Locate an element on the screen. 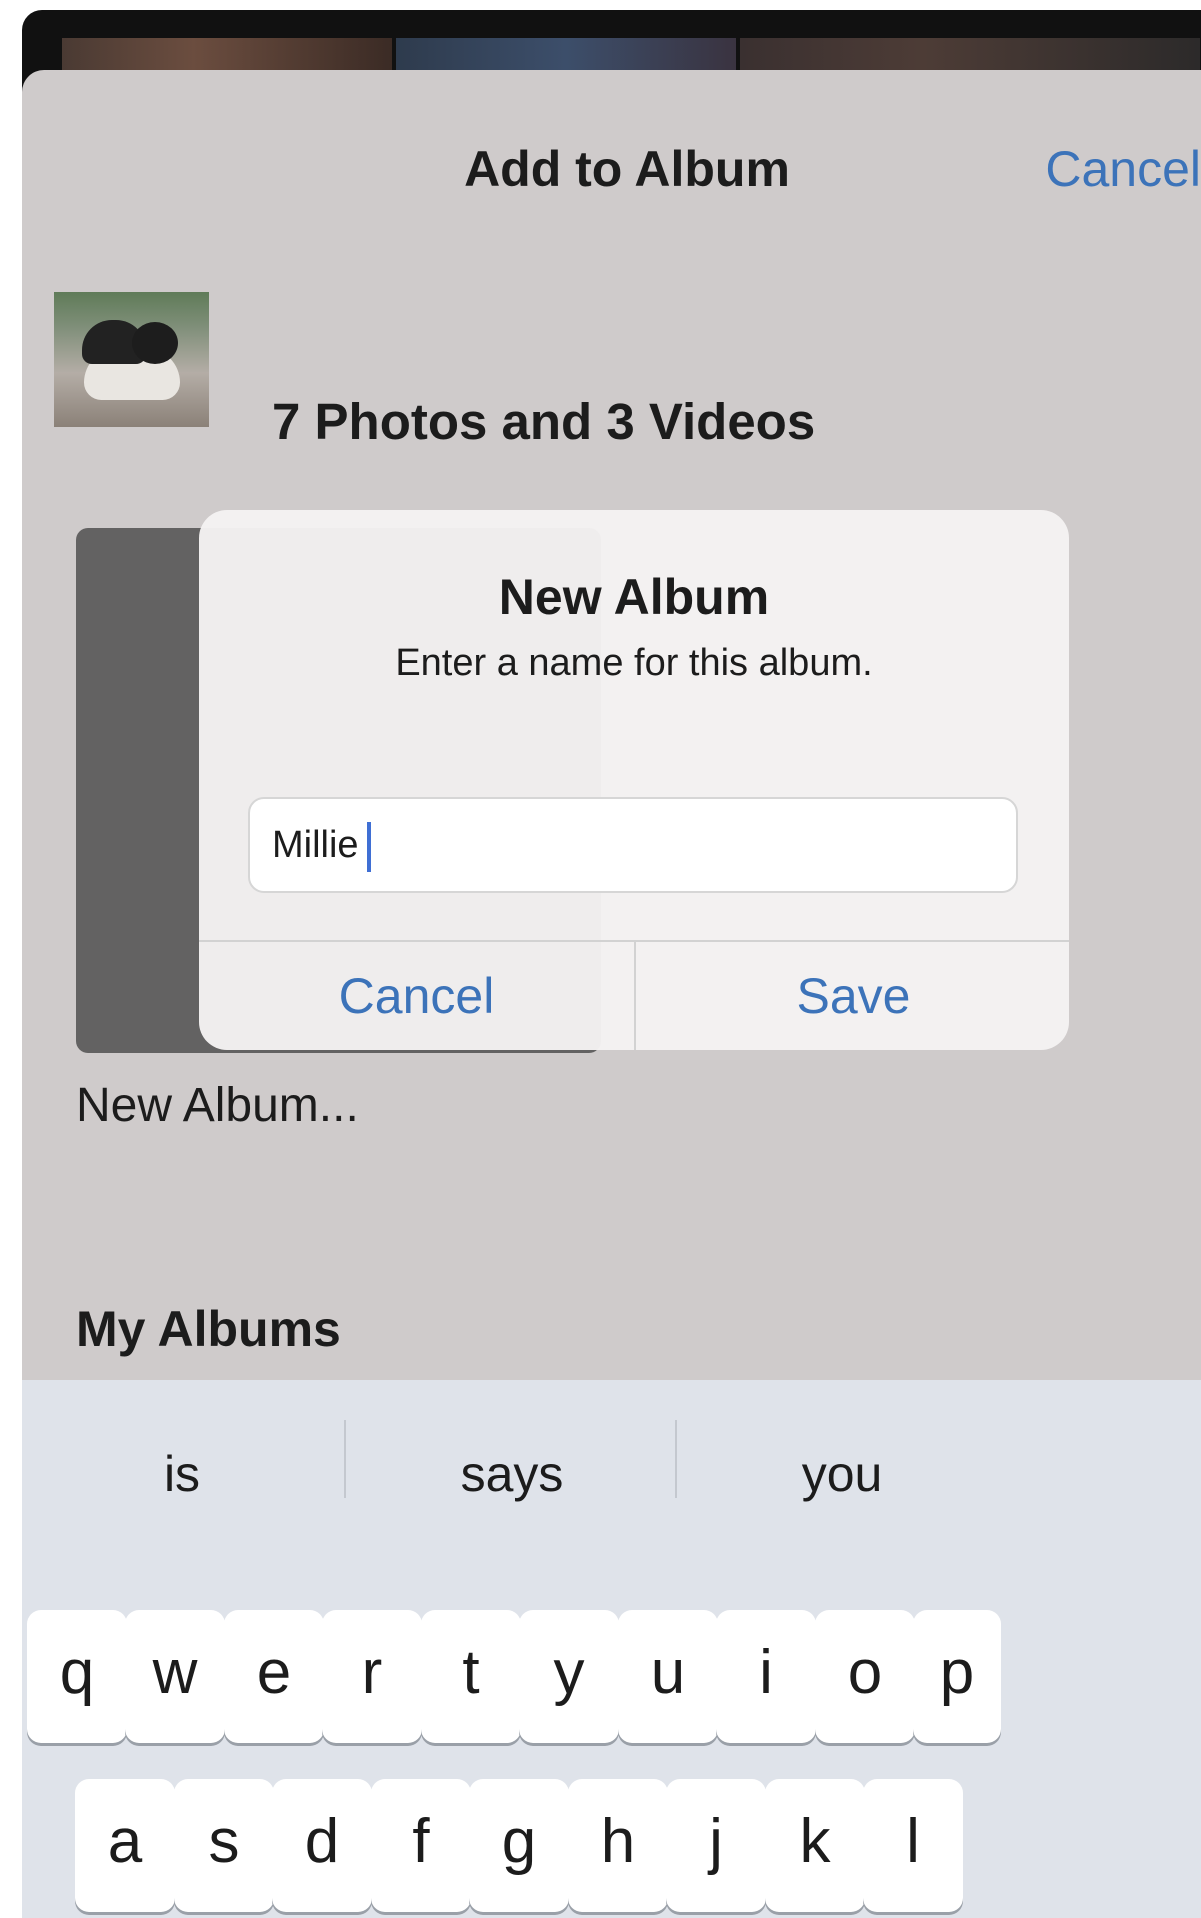 The width and height of the screenshot is (1201, 1918). key-e: e is located at coordinates (274, 1676).